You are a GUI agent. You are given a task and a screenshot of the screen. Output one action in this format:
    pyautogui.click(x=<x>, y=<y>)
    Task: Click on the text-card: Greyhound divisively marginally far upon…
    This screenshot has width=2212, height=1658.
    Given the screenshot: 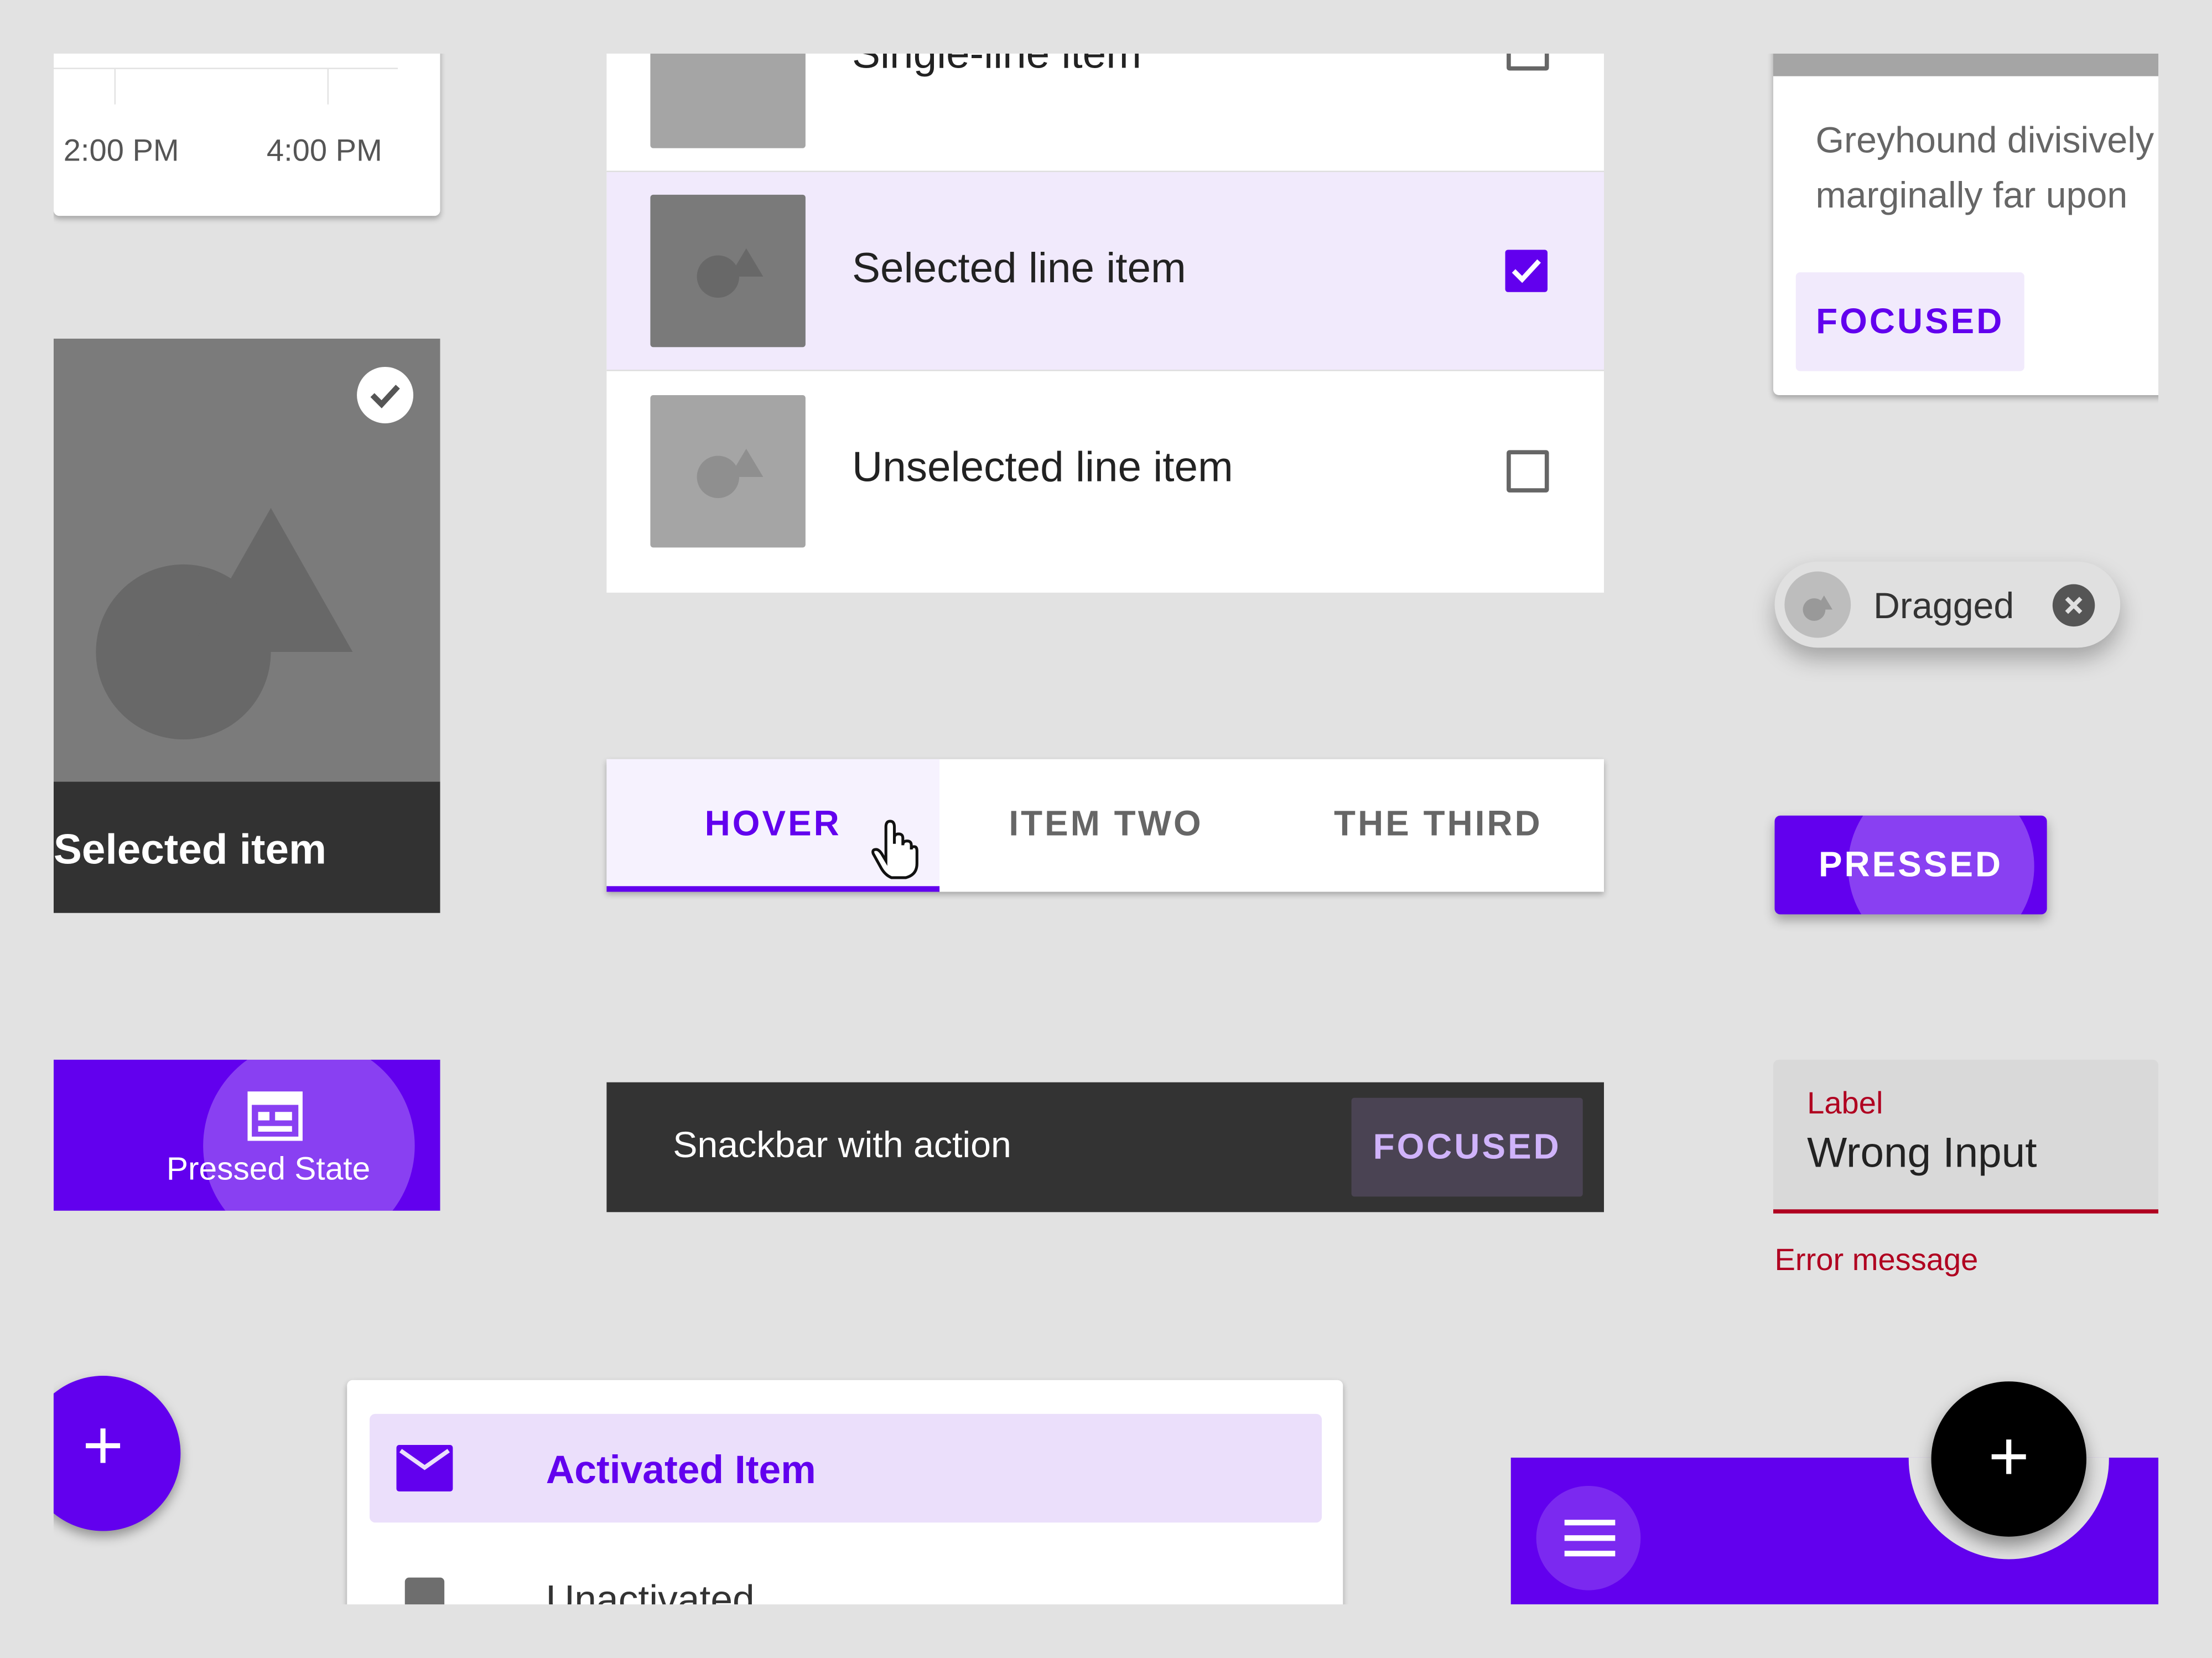 What is the action you would take?
    pyautogui.click(x=1978, y=197)
    